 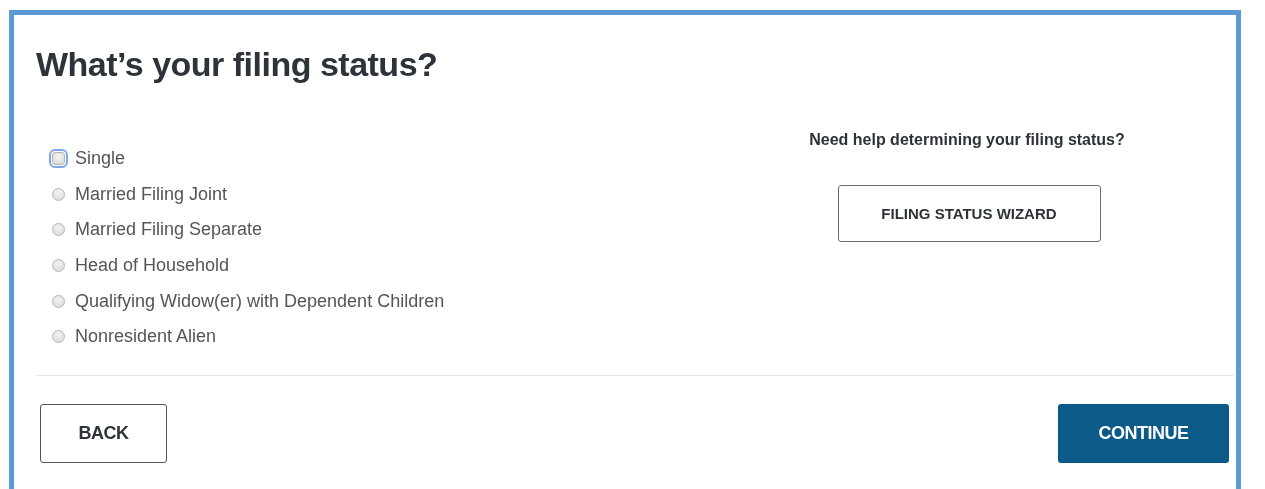 What do you see at coordinates (237, 64) in the screenshot?
I see `page-title: What’s your filing status?` at bounding box center [237, 64].